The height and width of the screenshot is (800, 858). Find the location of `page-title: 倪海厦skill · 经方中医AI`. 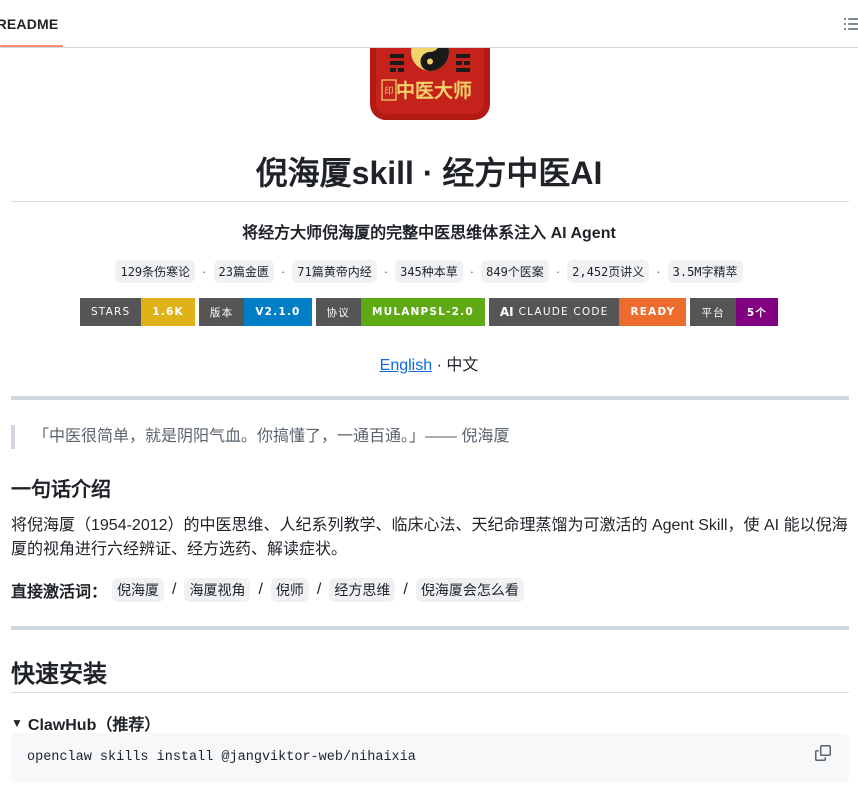

page-title: 倪海厦skill · 经方中医AI is located at coordinates (429, 173).